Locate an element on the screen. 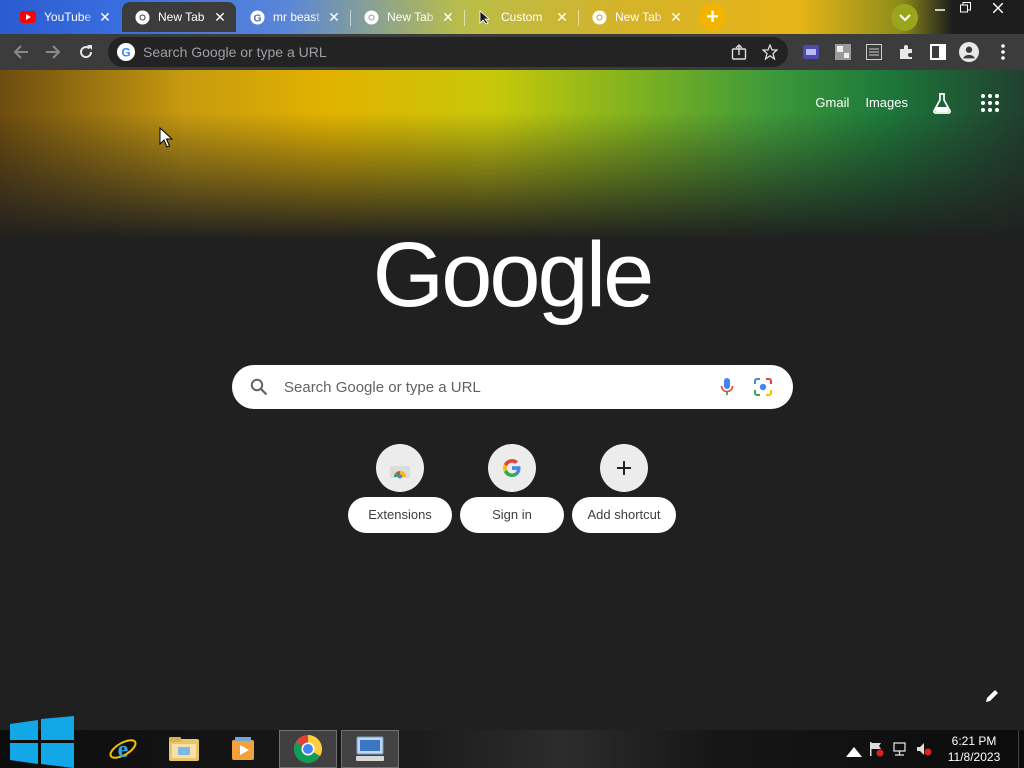 The image size is (1024, 768). microphone-icon is located at coordinates (727, 387).